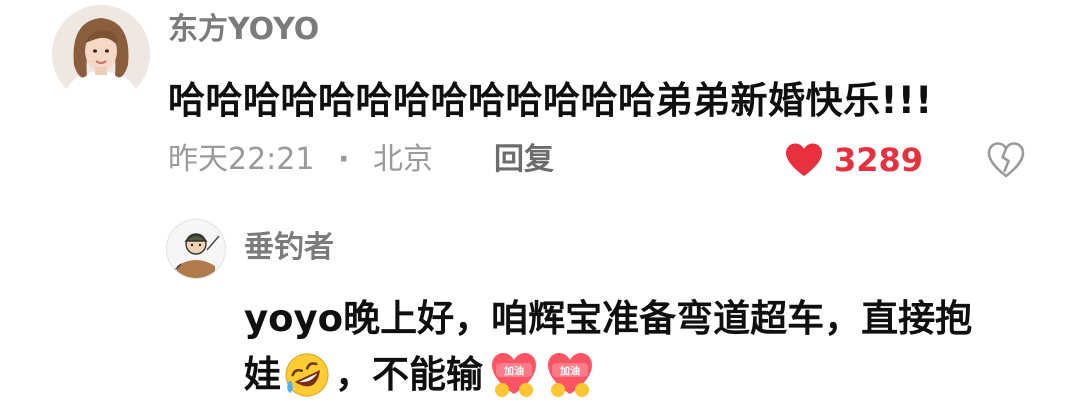 Image resolution: width=1080 pixels, height=404 pixels. What do you see at coordinates (804, 159) in the screenshot?
I see `heart-icon` at bounding box center [804, 159].